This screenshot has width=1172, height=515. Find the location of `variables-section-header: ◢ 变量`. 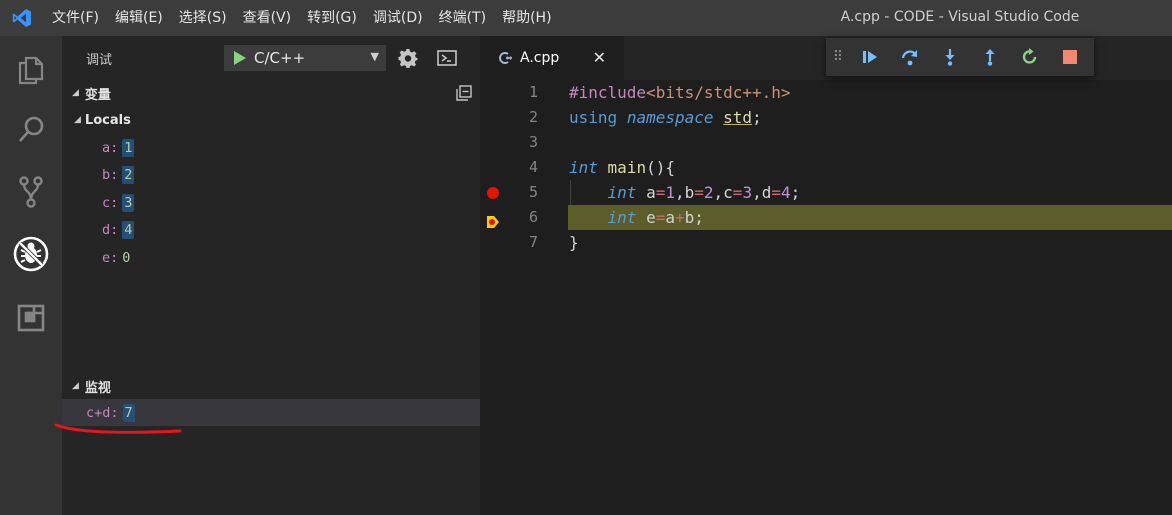

variables-section-header: ◢ 变量 is located at coordinates (271, 93).